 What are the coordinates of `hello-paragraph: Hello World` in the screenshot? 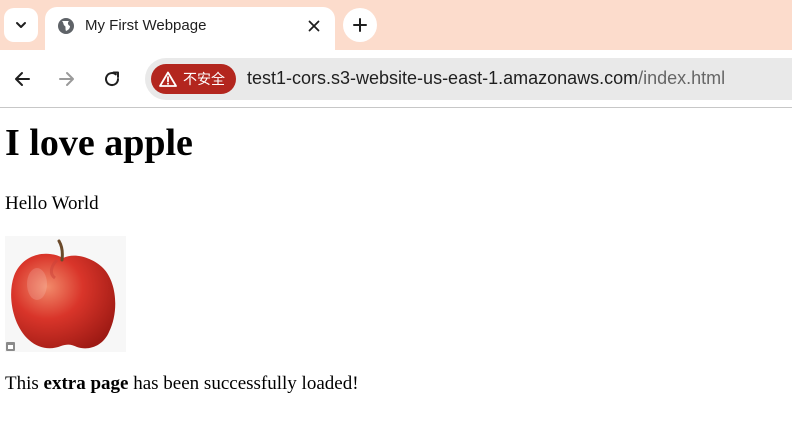 It's located at (52, 203).